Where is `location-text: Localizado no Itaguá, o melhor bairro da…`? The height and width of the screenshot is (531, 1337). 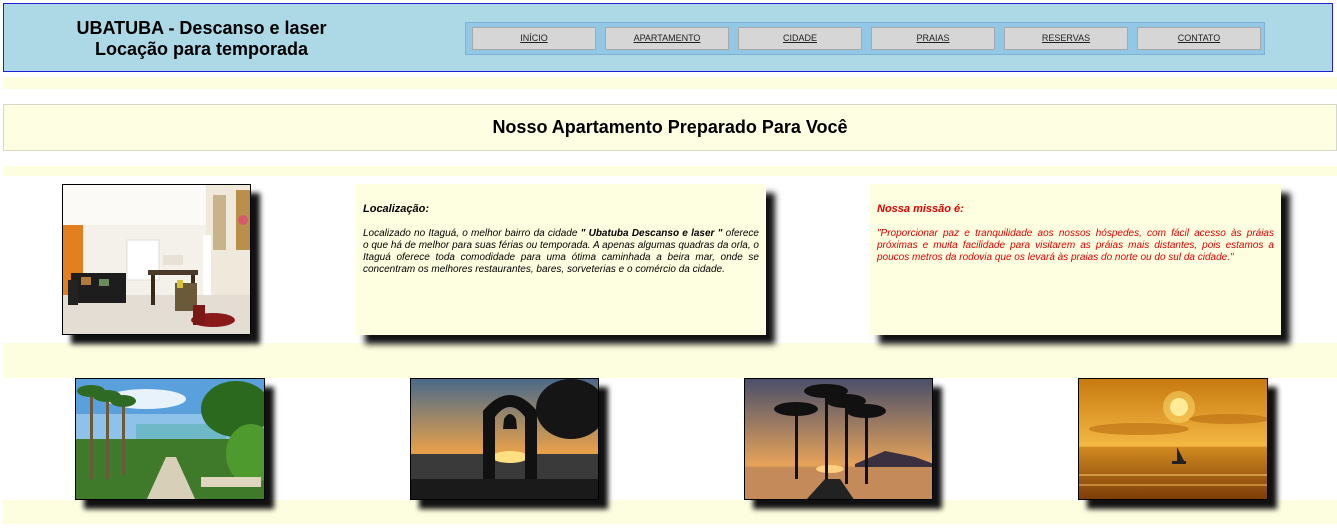 location-text: Localizado no Itaguá, o melhor bairro da… is located at coordinates (561, 251).